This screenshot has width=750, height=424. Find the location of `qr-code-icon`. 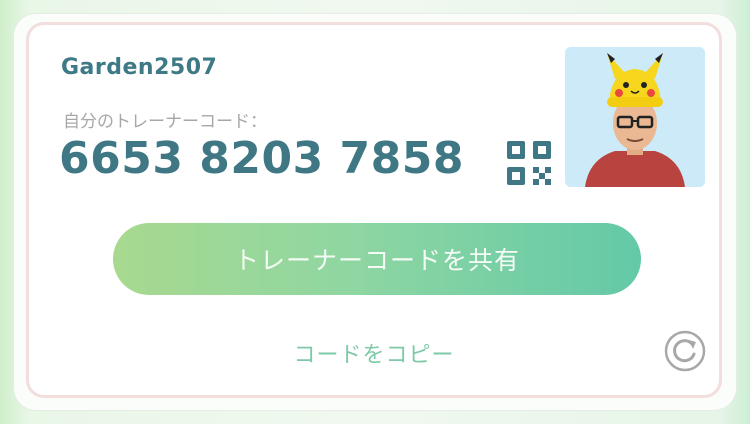

qr-code-icon is located at coordinates (529, 163).